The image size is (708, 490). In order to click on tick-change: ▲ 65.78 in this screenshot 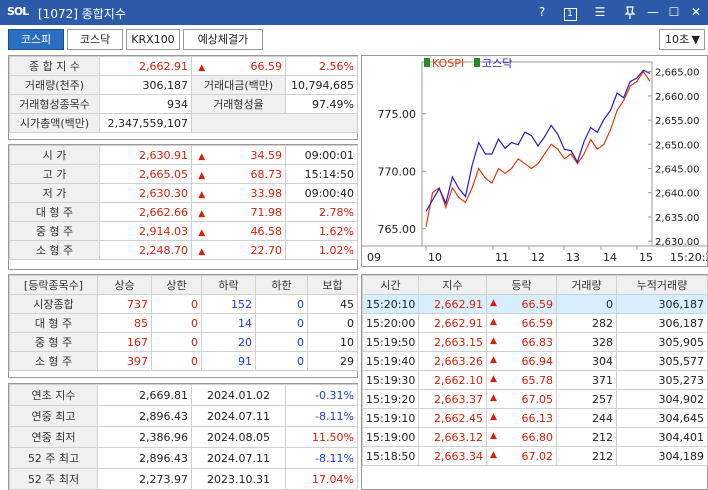, I will do `click(521, 380)`.